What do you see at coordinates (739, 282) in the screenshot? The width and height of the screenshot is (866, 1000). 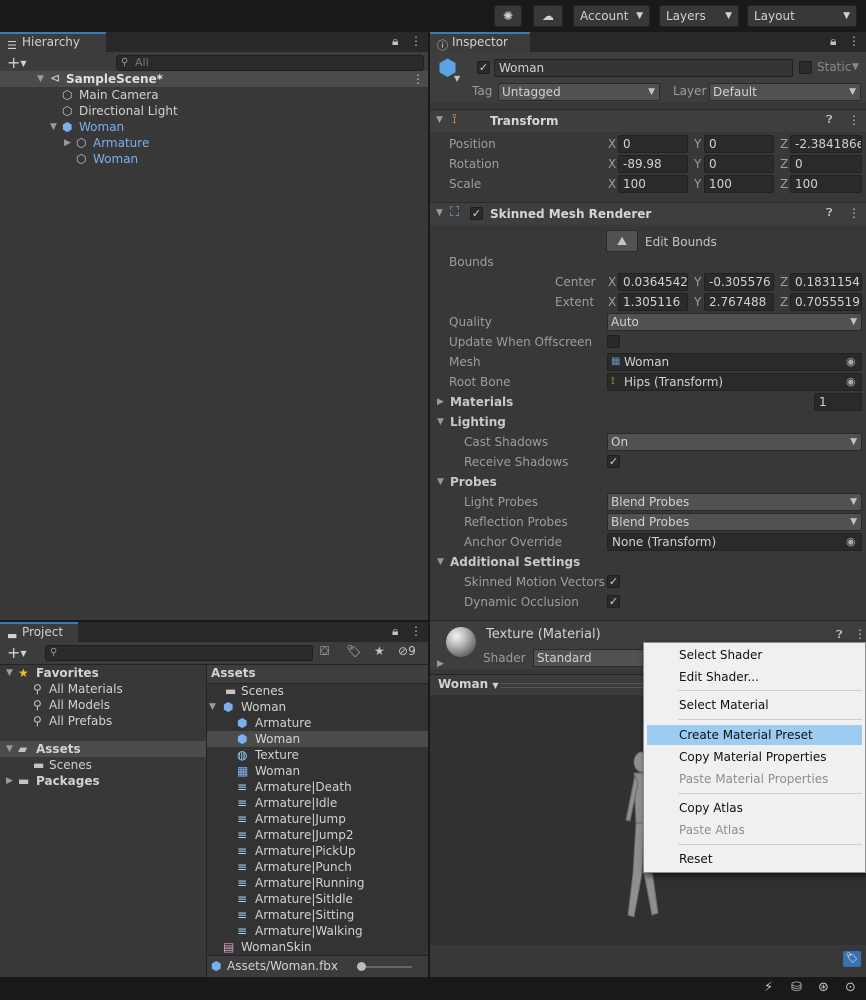 I see `center-y-field: -0.305576` at bounding box center [739, 282].